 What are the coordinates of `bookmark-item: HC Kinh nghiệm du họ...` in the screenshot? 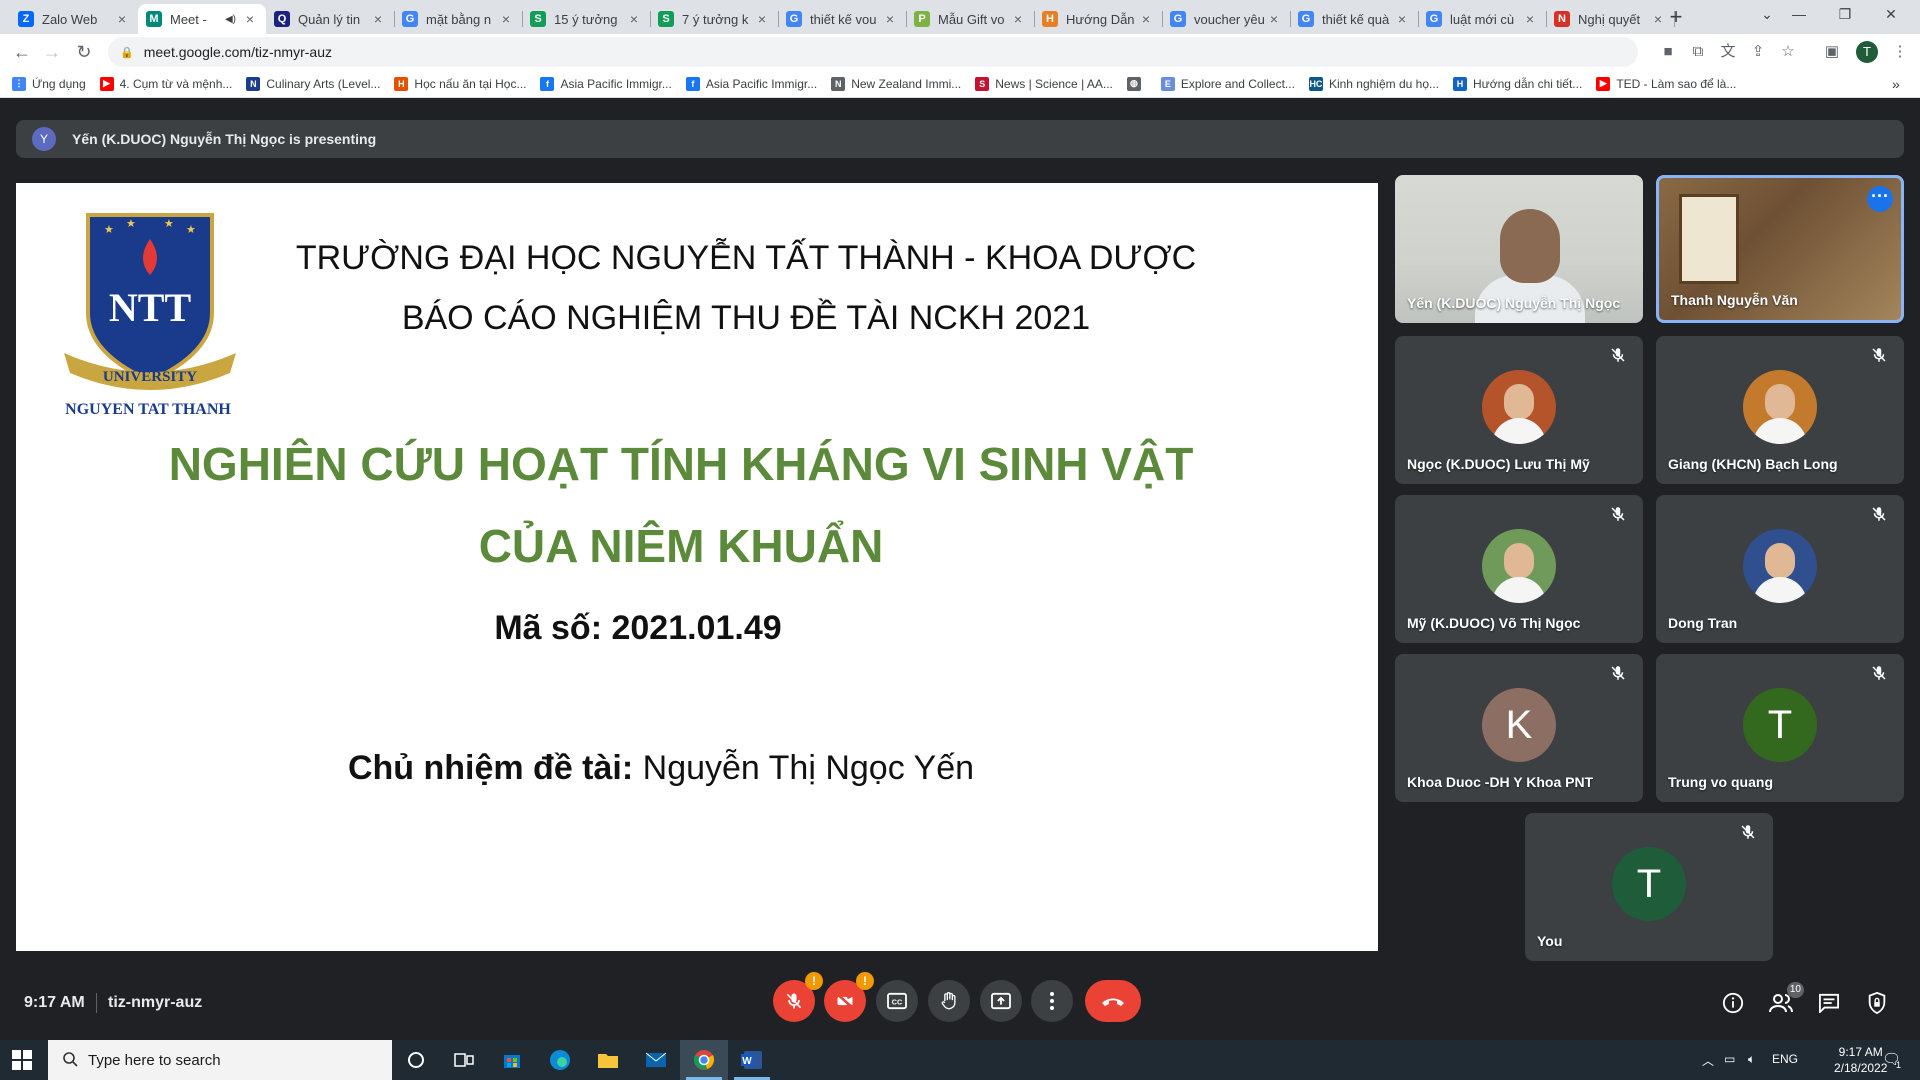 It's located at (1373, 83).